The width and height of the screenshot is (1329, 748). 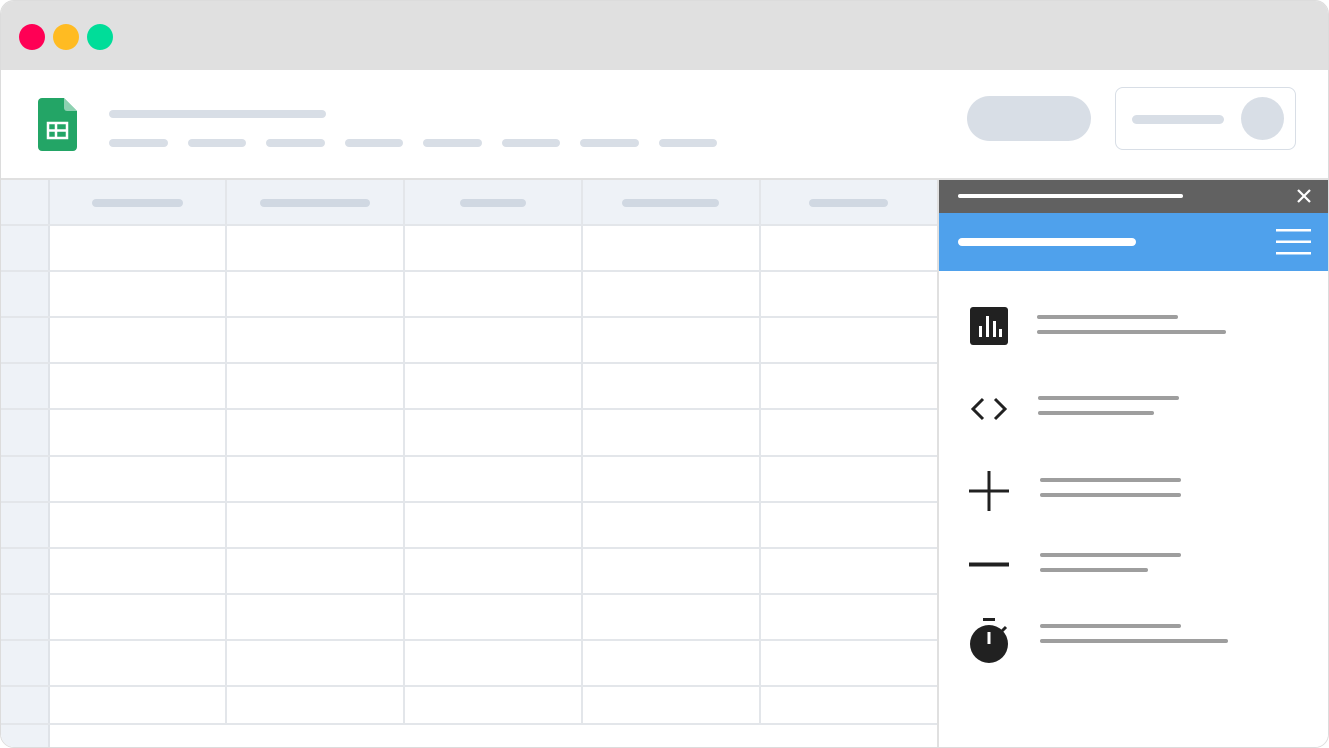 What do you see at coordinates (1133, 648) in the screenshot?
I see `panel-item-timer` at bounding box center [1133, 648].